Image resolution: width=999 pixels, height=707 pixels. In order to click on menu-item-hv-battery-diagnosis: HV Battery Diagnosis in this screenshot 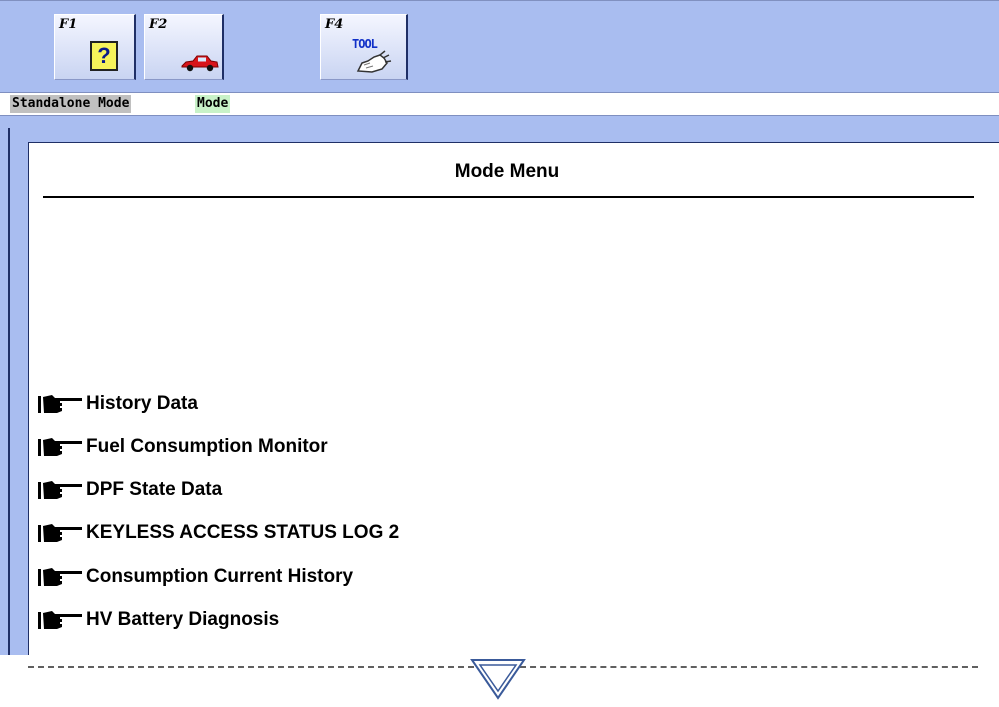, I will do `click(158, 620)`.